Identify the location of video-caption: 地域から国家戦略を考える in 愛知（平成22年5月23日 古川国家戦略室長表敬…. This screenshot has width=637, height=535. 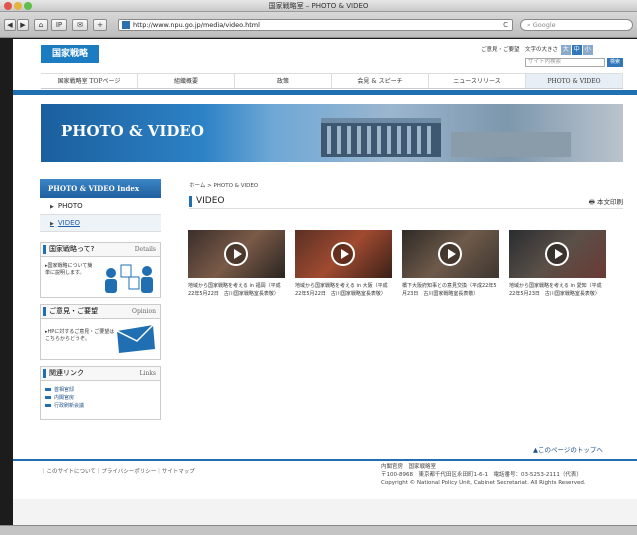
(557, 290).